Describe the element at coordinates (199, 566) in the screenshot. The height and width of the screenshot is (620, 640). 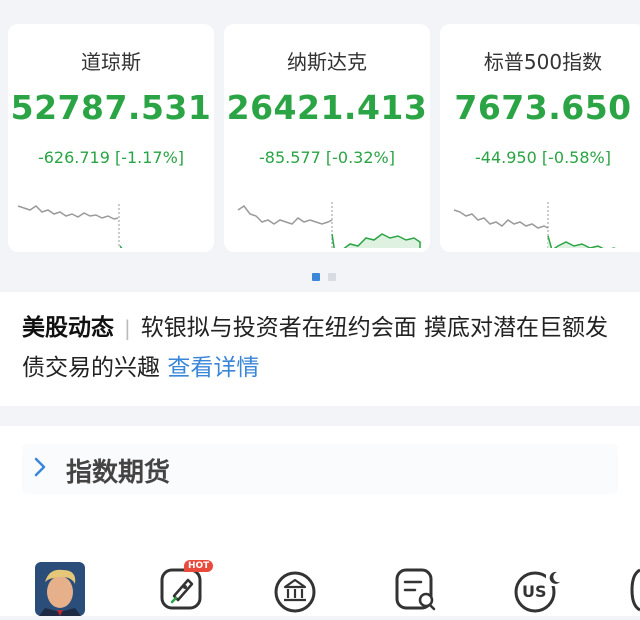
I see `hot-badge: HOT` at that location.